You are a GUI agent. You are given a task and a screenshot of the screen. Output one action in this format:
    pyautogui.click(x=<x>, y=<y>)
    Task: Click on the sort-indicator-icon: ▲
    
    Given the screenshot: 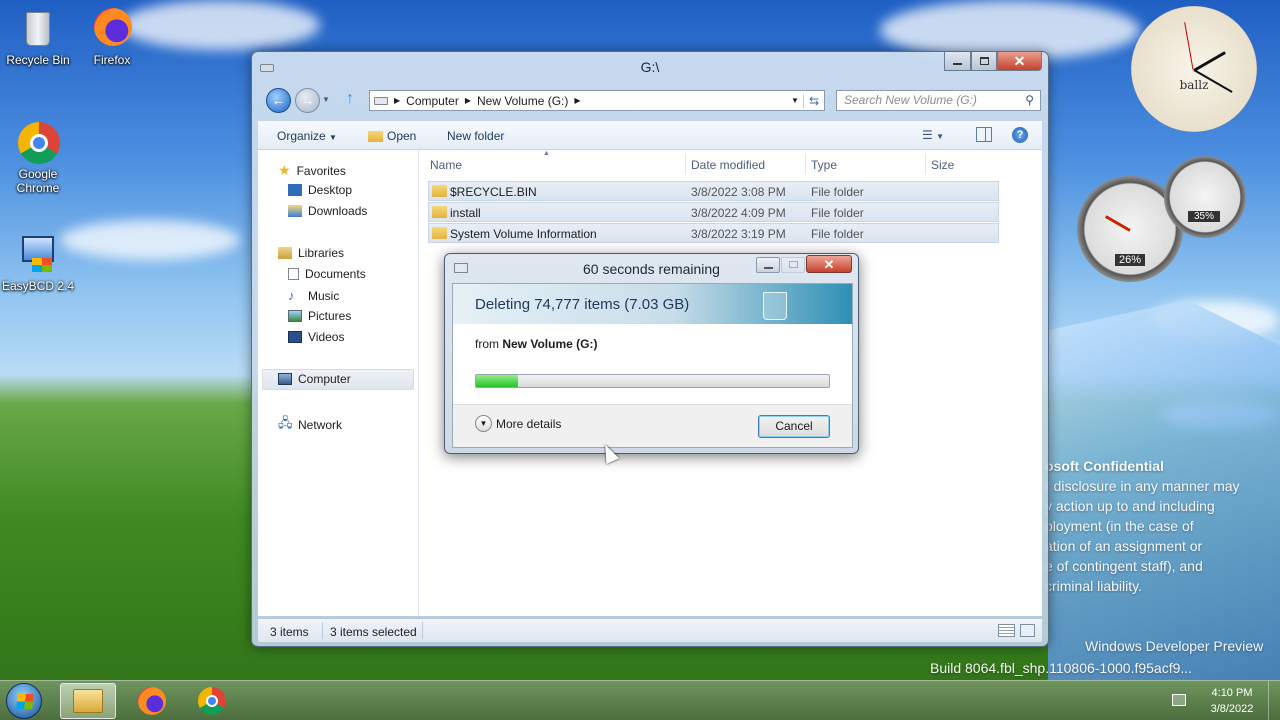 What is the action you would take?
    pyautogui.click(x=546, y=153)
    